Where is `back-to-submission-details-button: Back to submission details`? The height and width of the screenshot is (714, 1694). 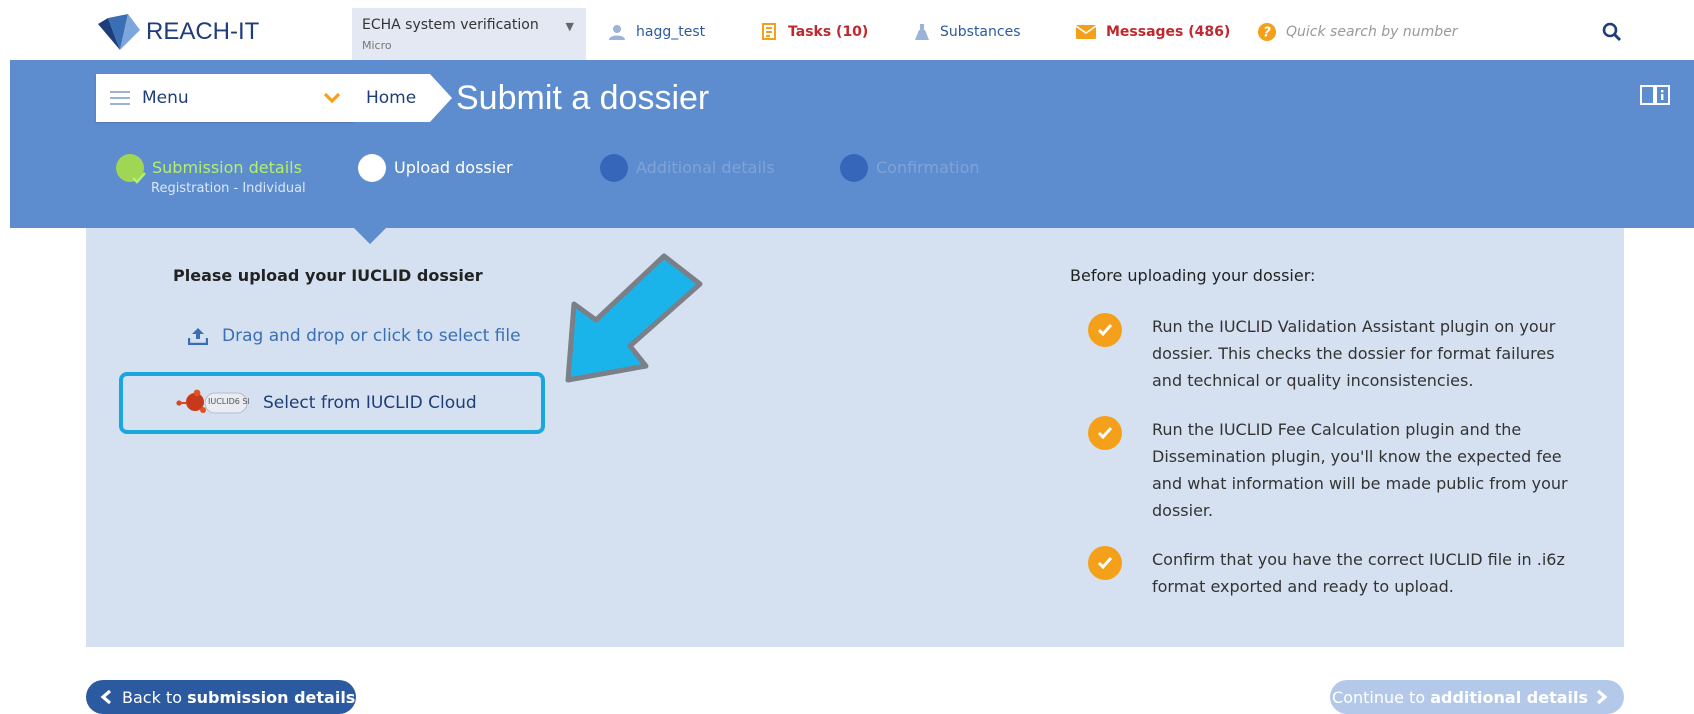
back-to-submission-details-button: Back to submission details is located at coordinates (221, 697).